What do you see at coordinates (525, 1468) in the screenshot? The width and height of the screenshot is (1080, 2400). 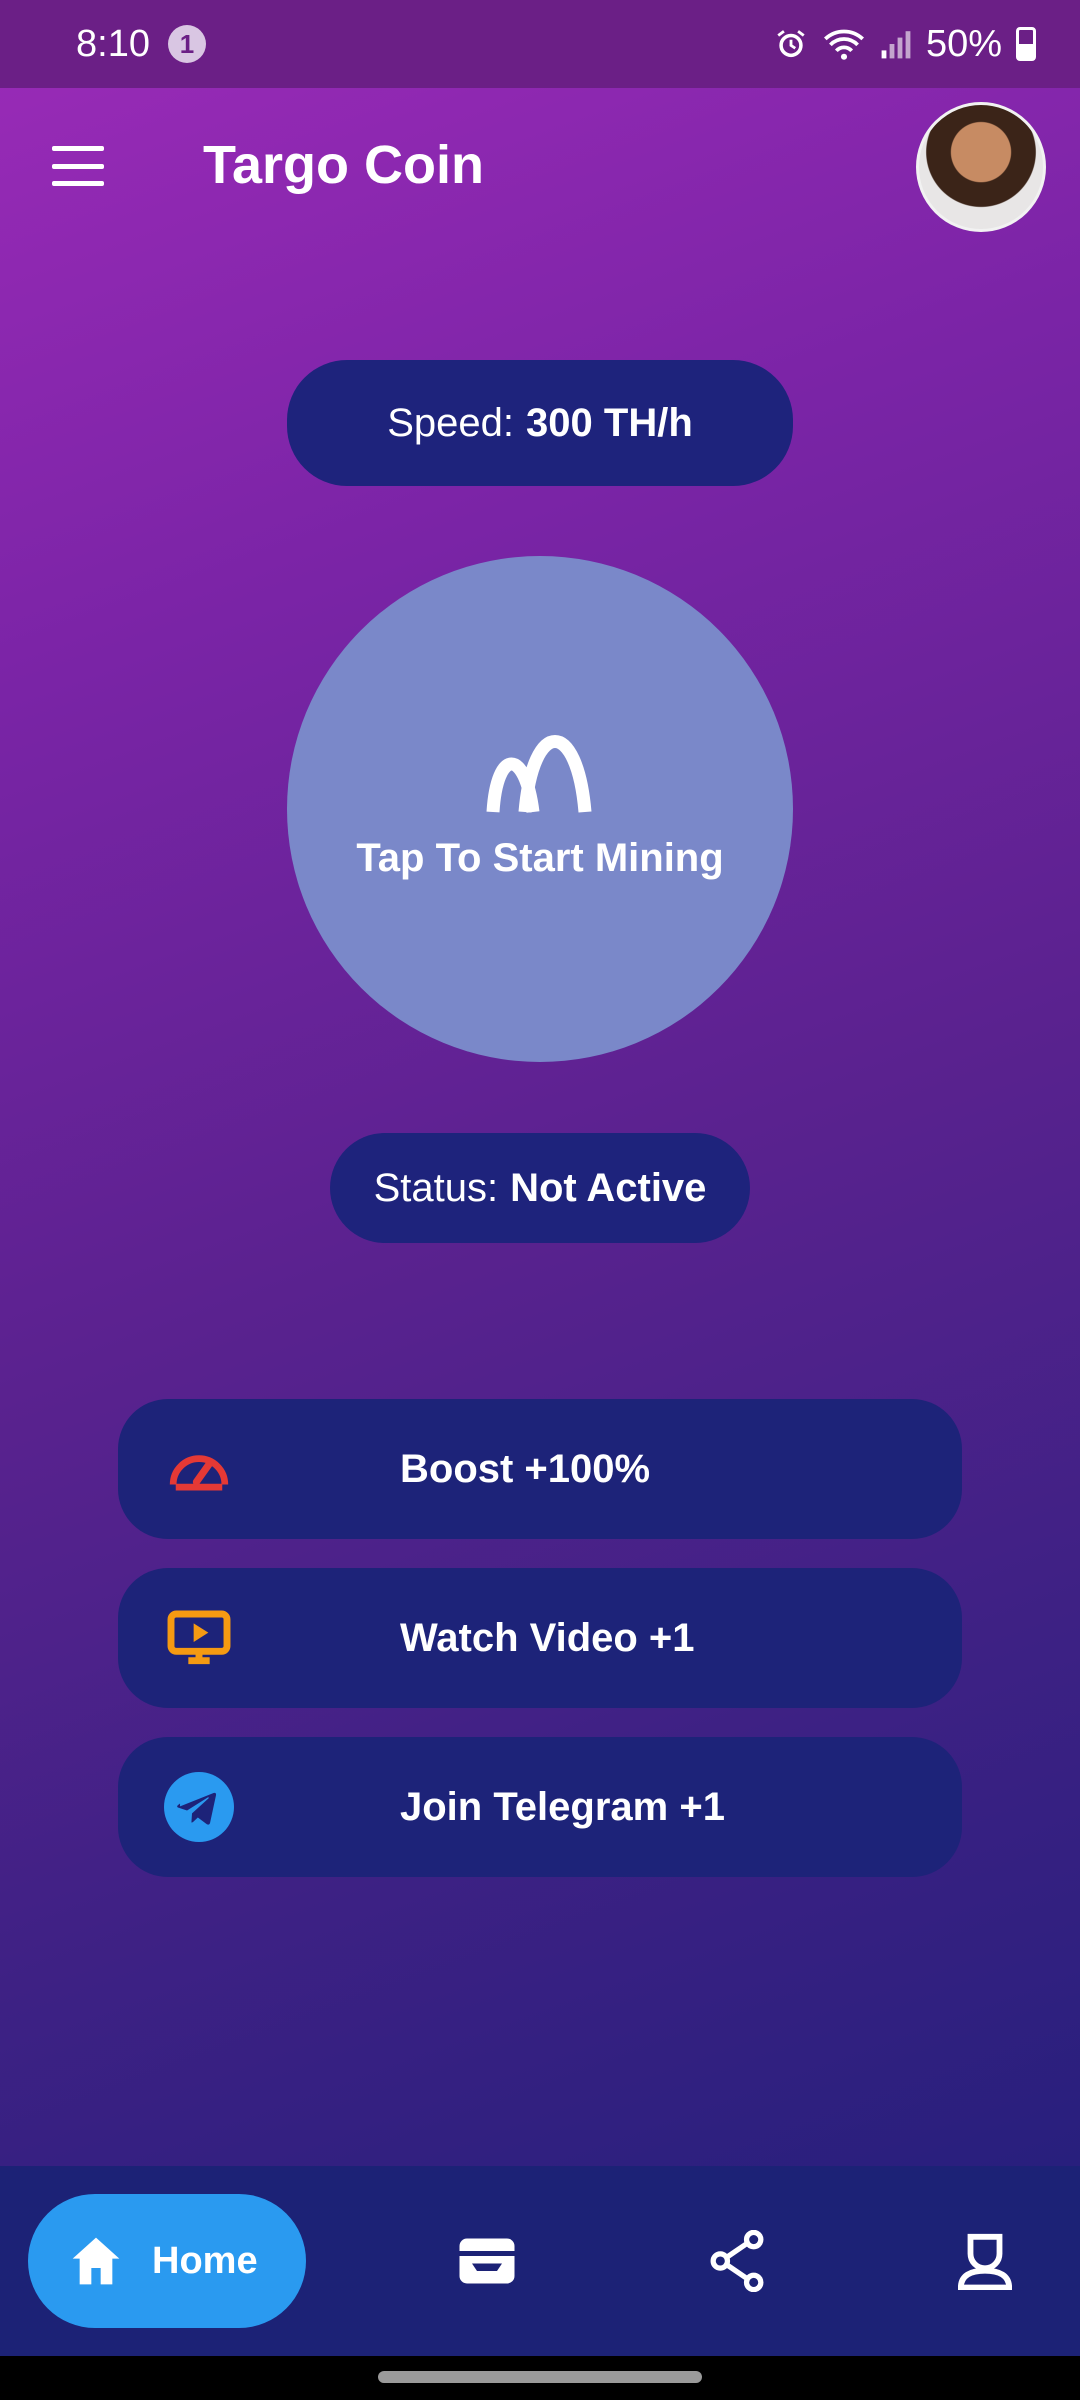 I see `boost-label: Boost +100%` at bounding box center [525, 1468].